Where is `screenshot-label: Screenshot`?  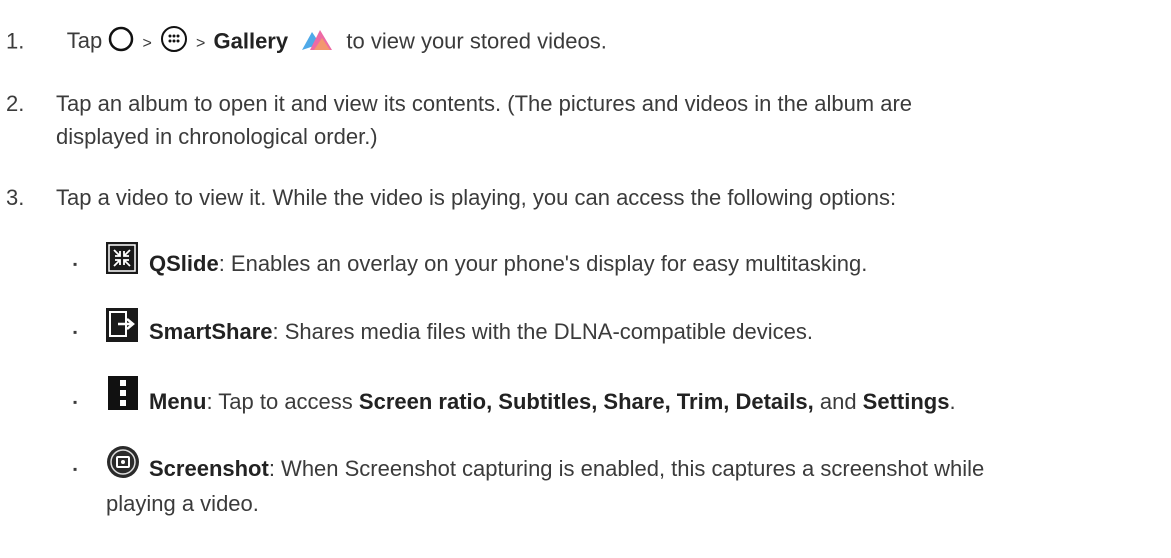 screenshot-label: Screenshot is located at coordinates (209, 468).